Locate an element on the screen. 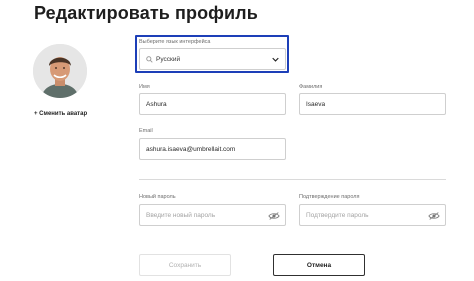  confirm-password-field: Подтвердите пароль is located at coordinates (372, 215).